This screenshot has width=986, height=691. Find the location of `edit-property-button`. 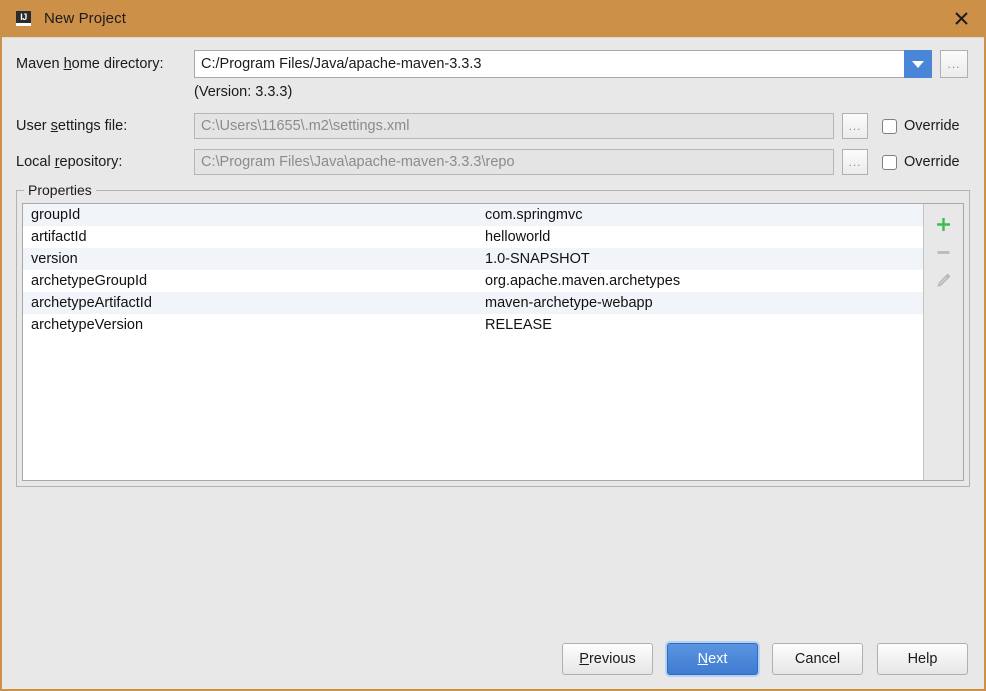

edit-property-button is located at coordinates (944, 280).